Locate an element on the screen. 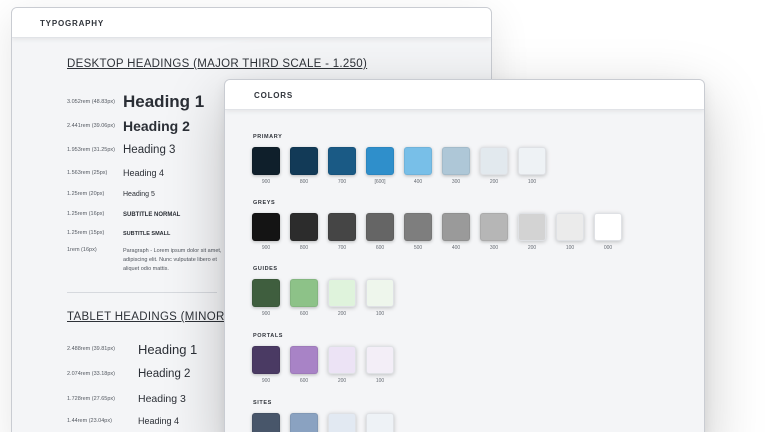  type-row-desktop-h1: 3.052rem (48.83px) Heading 1 is located at coordinates (135, 102).